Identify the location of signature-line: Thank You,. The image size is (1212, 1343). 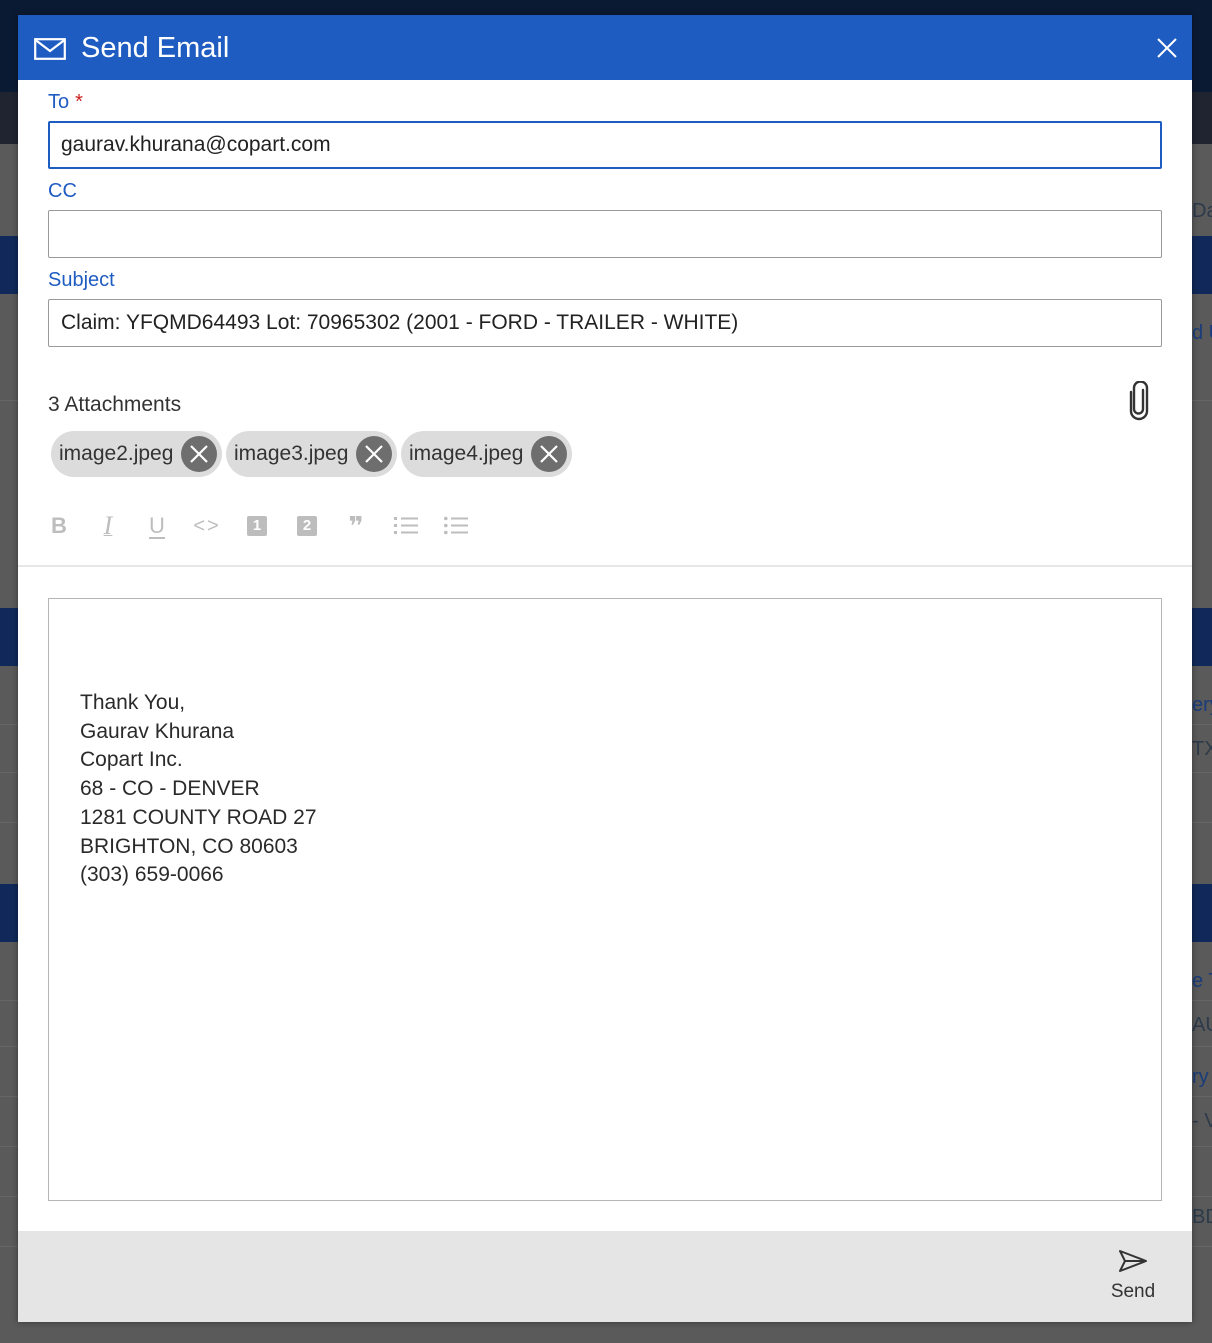
(133, 702).